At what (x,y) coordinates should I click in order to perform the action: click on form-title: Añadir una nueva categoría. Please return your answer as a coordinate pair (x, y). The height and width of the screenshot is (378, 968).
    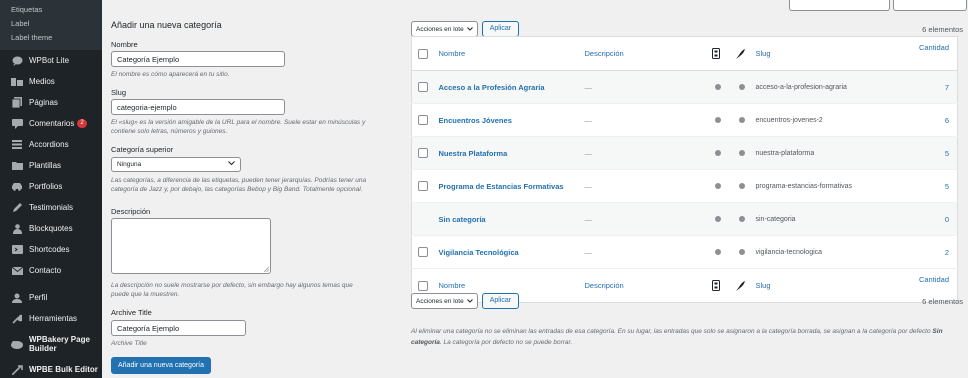
    Looking at the image, I should click on (166, 25).